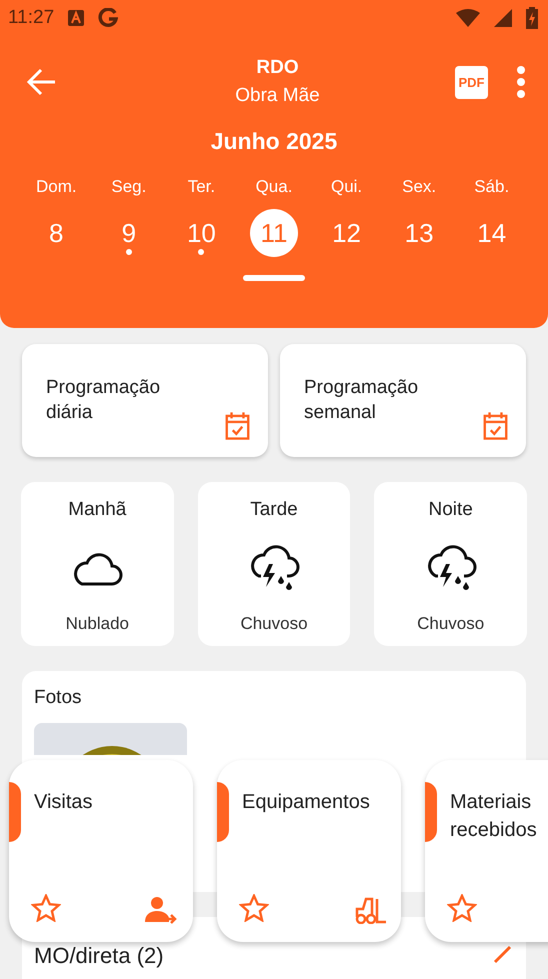 This screenshot has height=979, width=548. What do you see at coordinates (99, 956) in the screenshot?
I see `section-title: MO/direta (2)` at bounding box center [99, 956].